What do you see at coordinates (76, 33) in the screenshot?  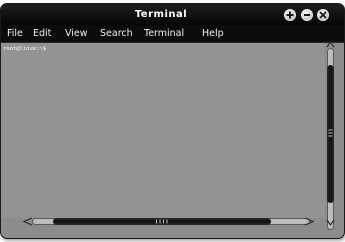 I see `menu-view: View` at bounding box center [76, 33].